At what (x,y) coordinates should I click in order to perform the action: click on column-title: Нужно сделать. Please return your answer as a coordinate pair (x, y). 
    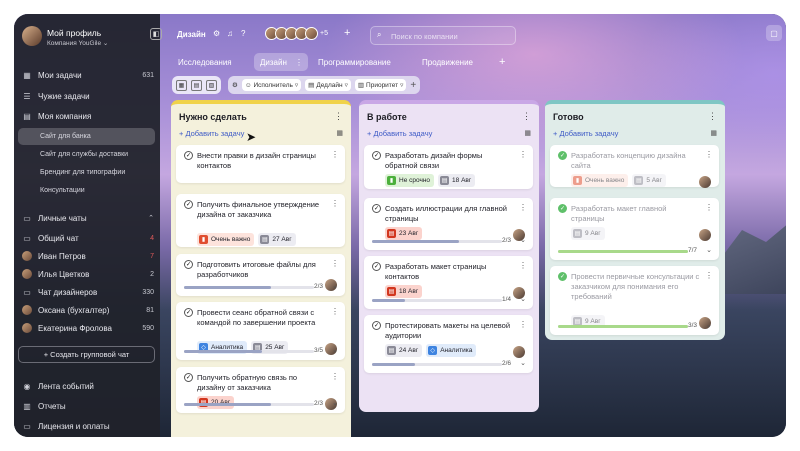
    Looking at the image, I should click on (261, 117).